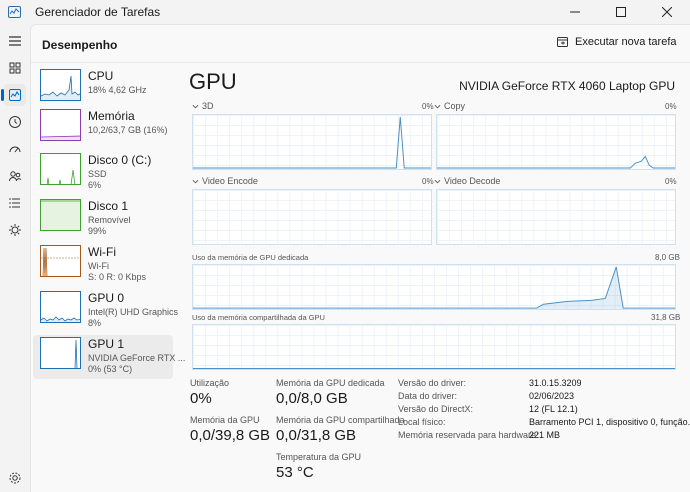 Image resolution: width=690 pixels, height=492 pixels. I want to click on engine-label: Video Encode, so click(230, 181).